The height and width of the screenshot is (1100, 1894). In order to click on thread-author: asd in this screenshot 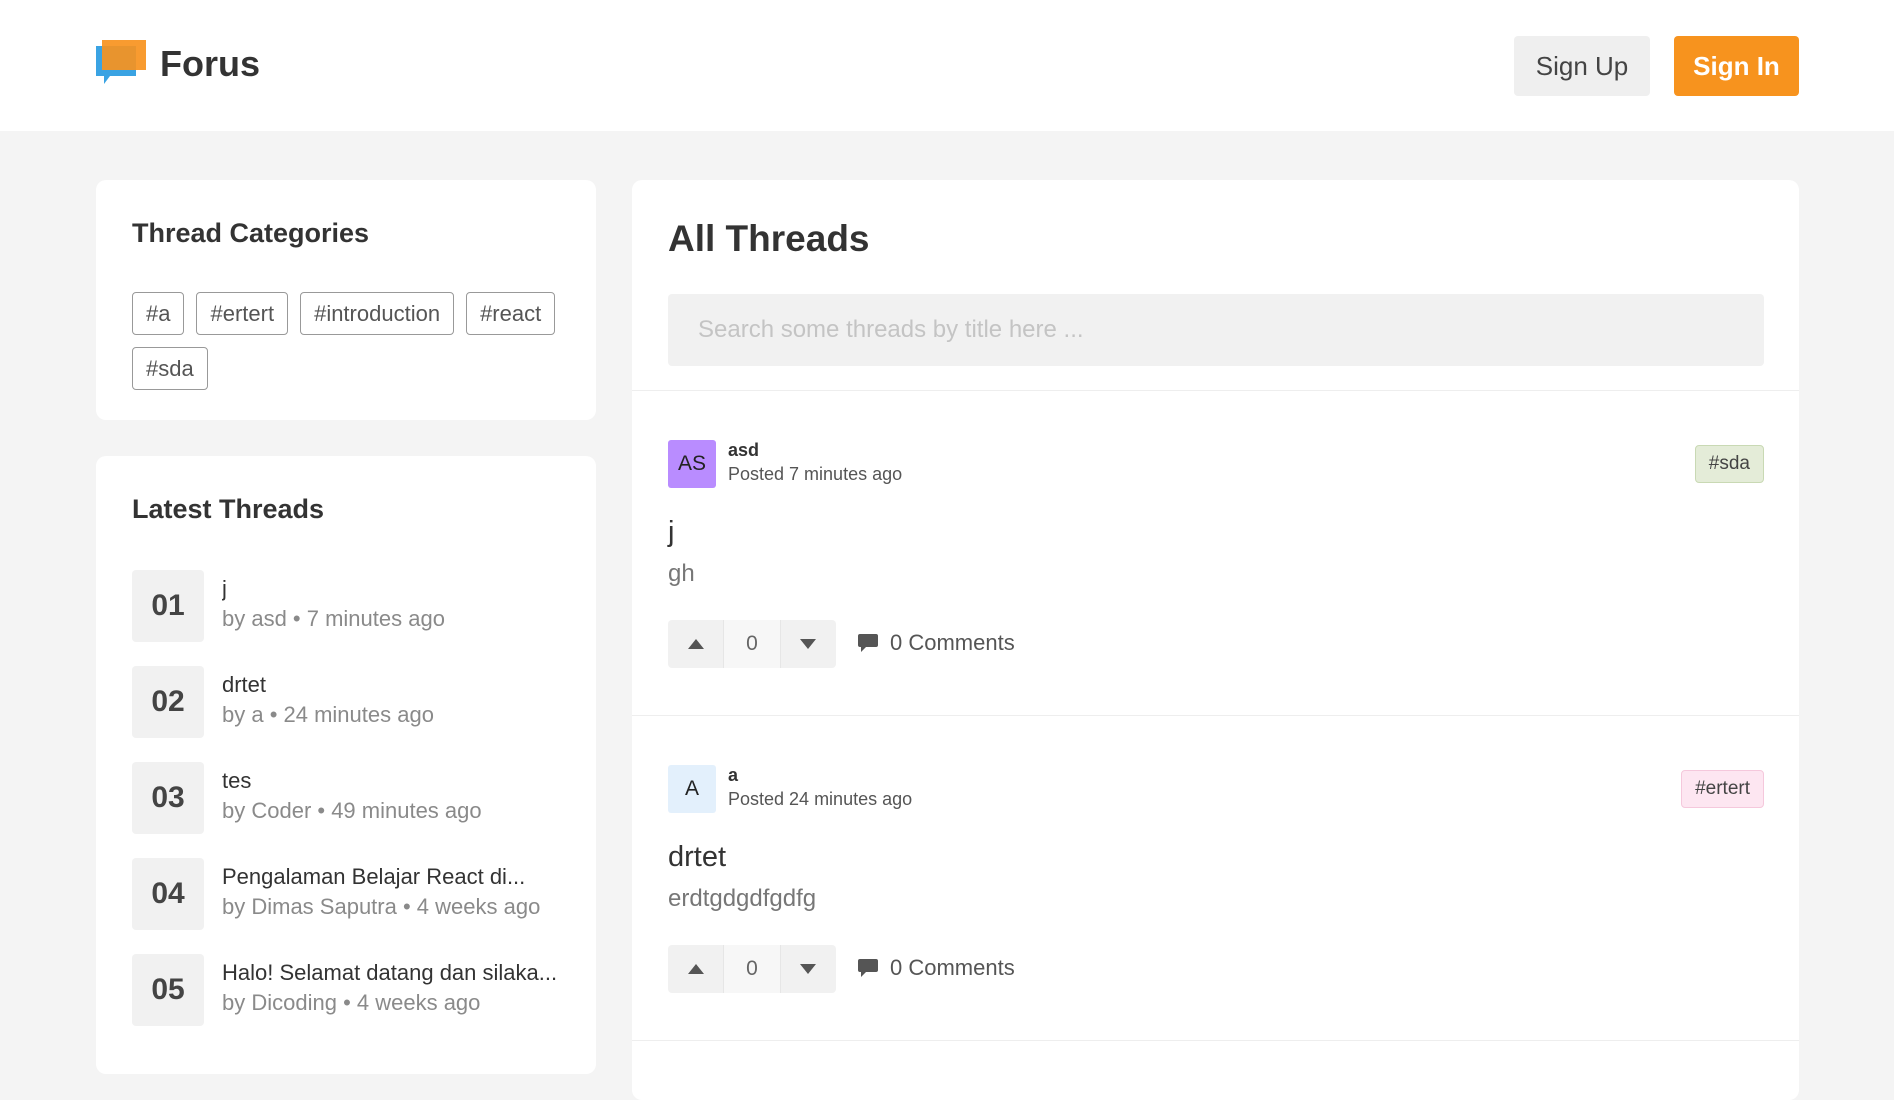, I will do `click(743, 450)`.